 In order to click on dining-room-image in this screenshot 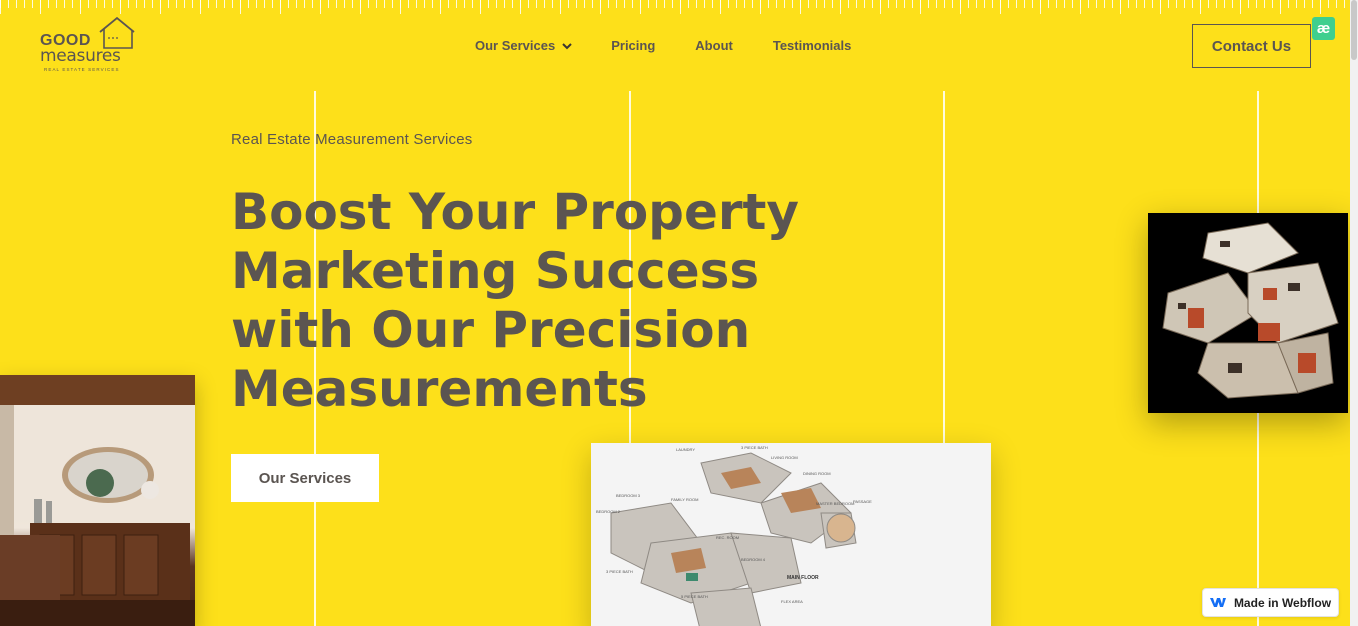, I will do `click(97, 500)`.